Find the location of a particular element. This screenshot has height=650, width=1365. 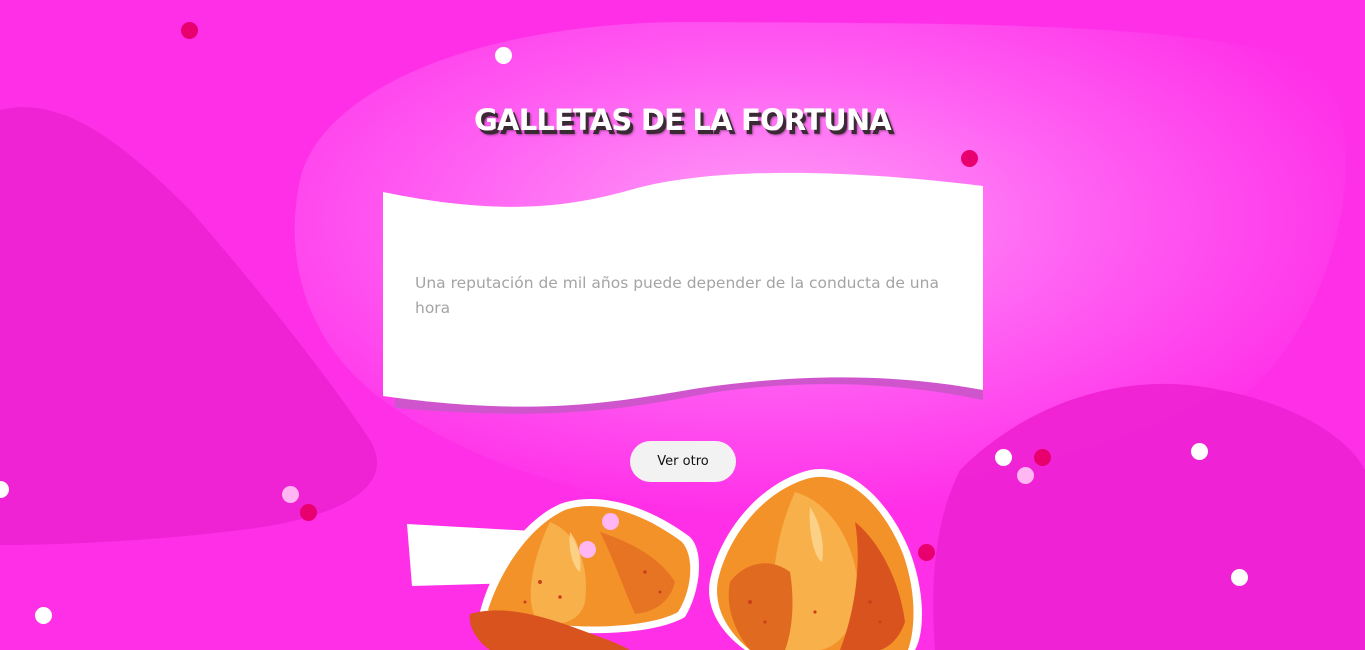

fortune-cookies-icon is located at coordinates (664, 559).